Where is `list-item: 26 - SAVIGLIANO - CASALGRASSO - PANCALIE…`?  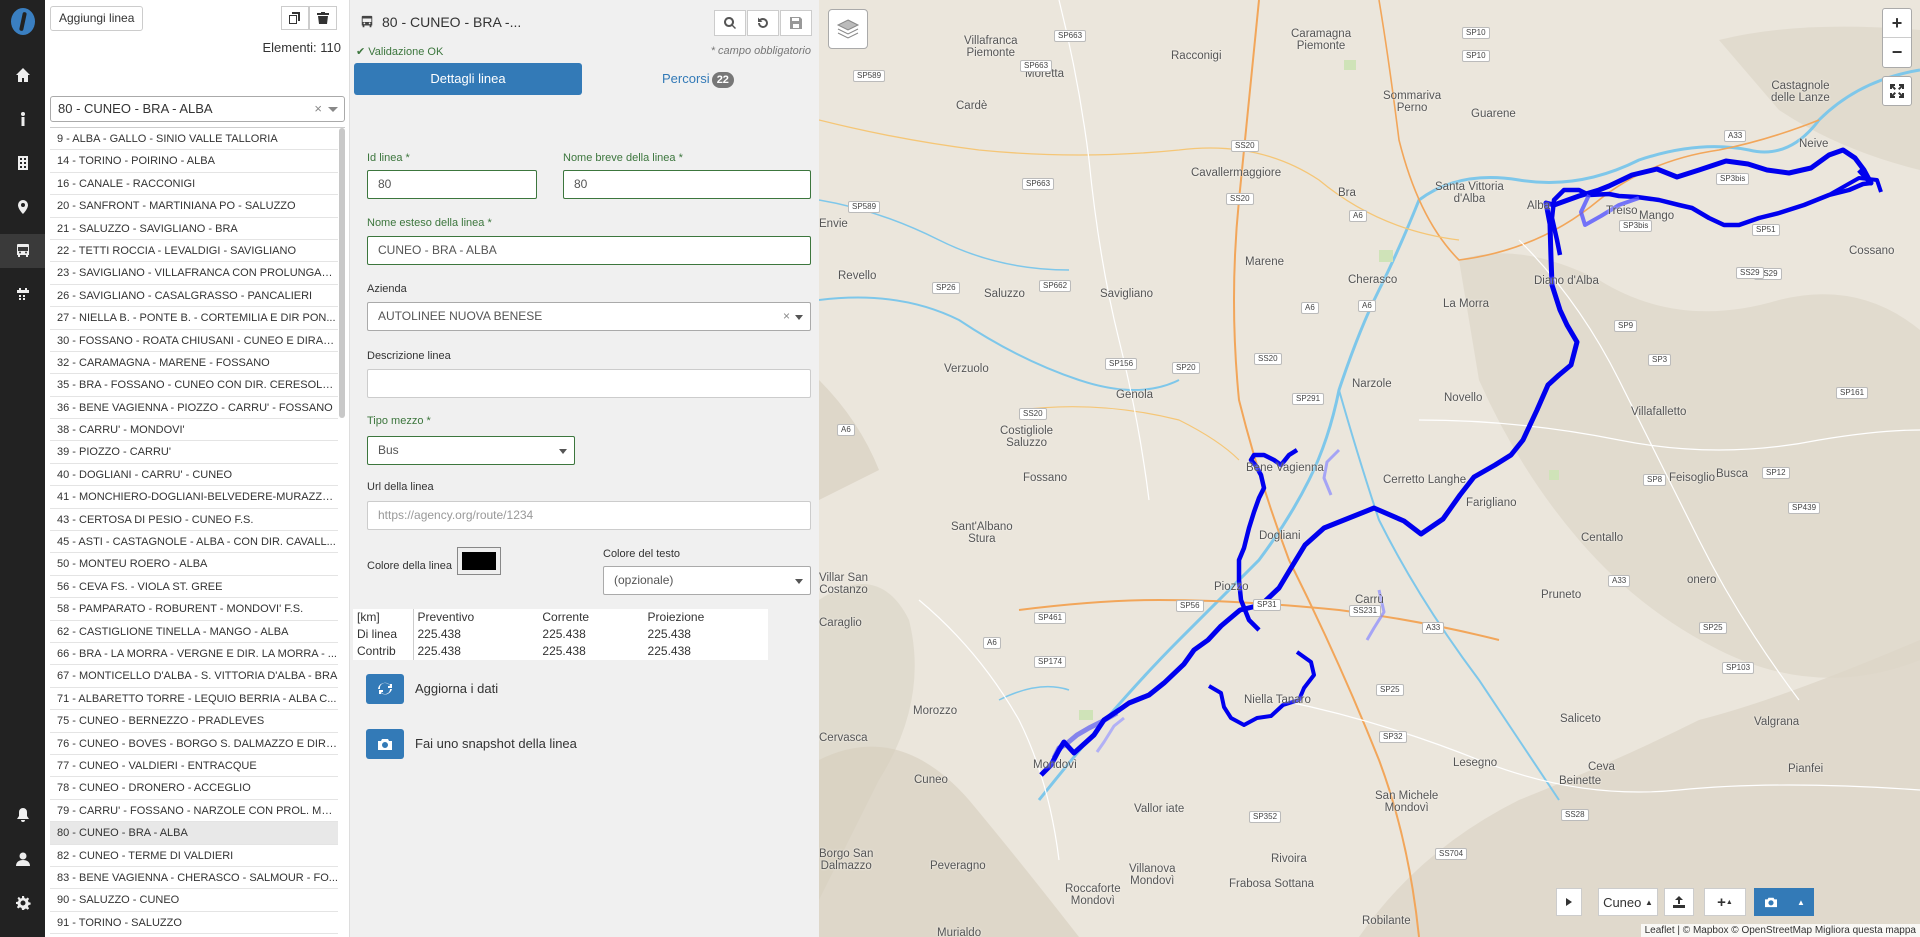 list-item: 26 - SAVIGLIANO - CASALGRASSO - PANCALIE… is located at coordinates (194, 296).